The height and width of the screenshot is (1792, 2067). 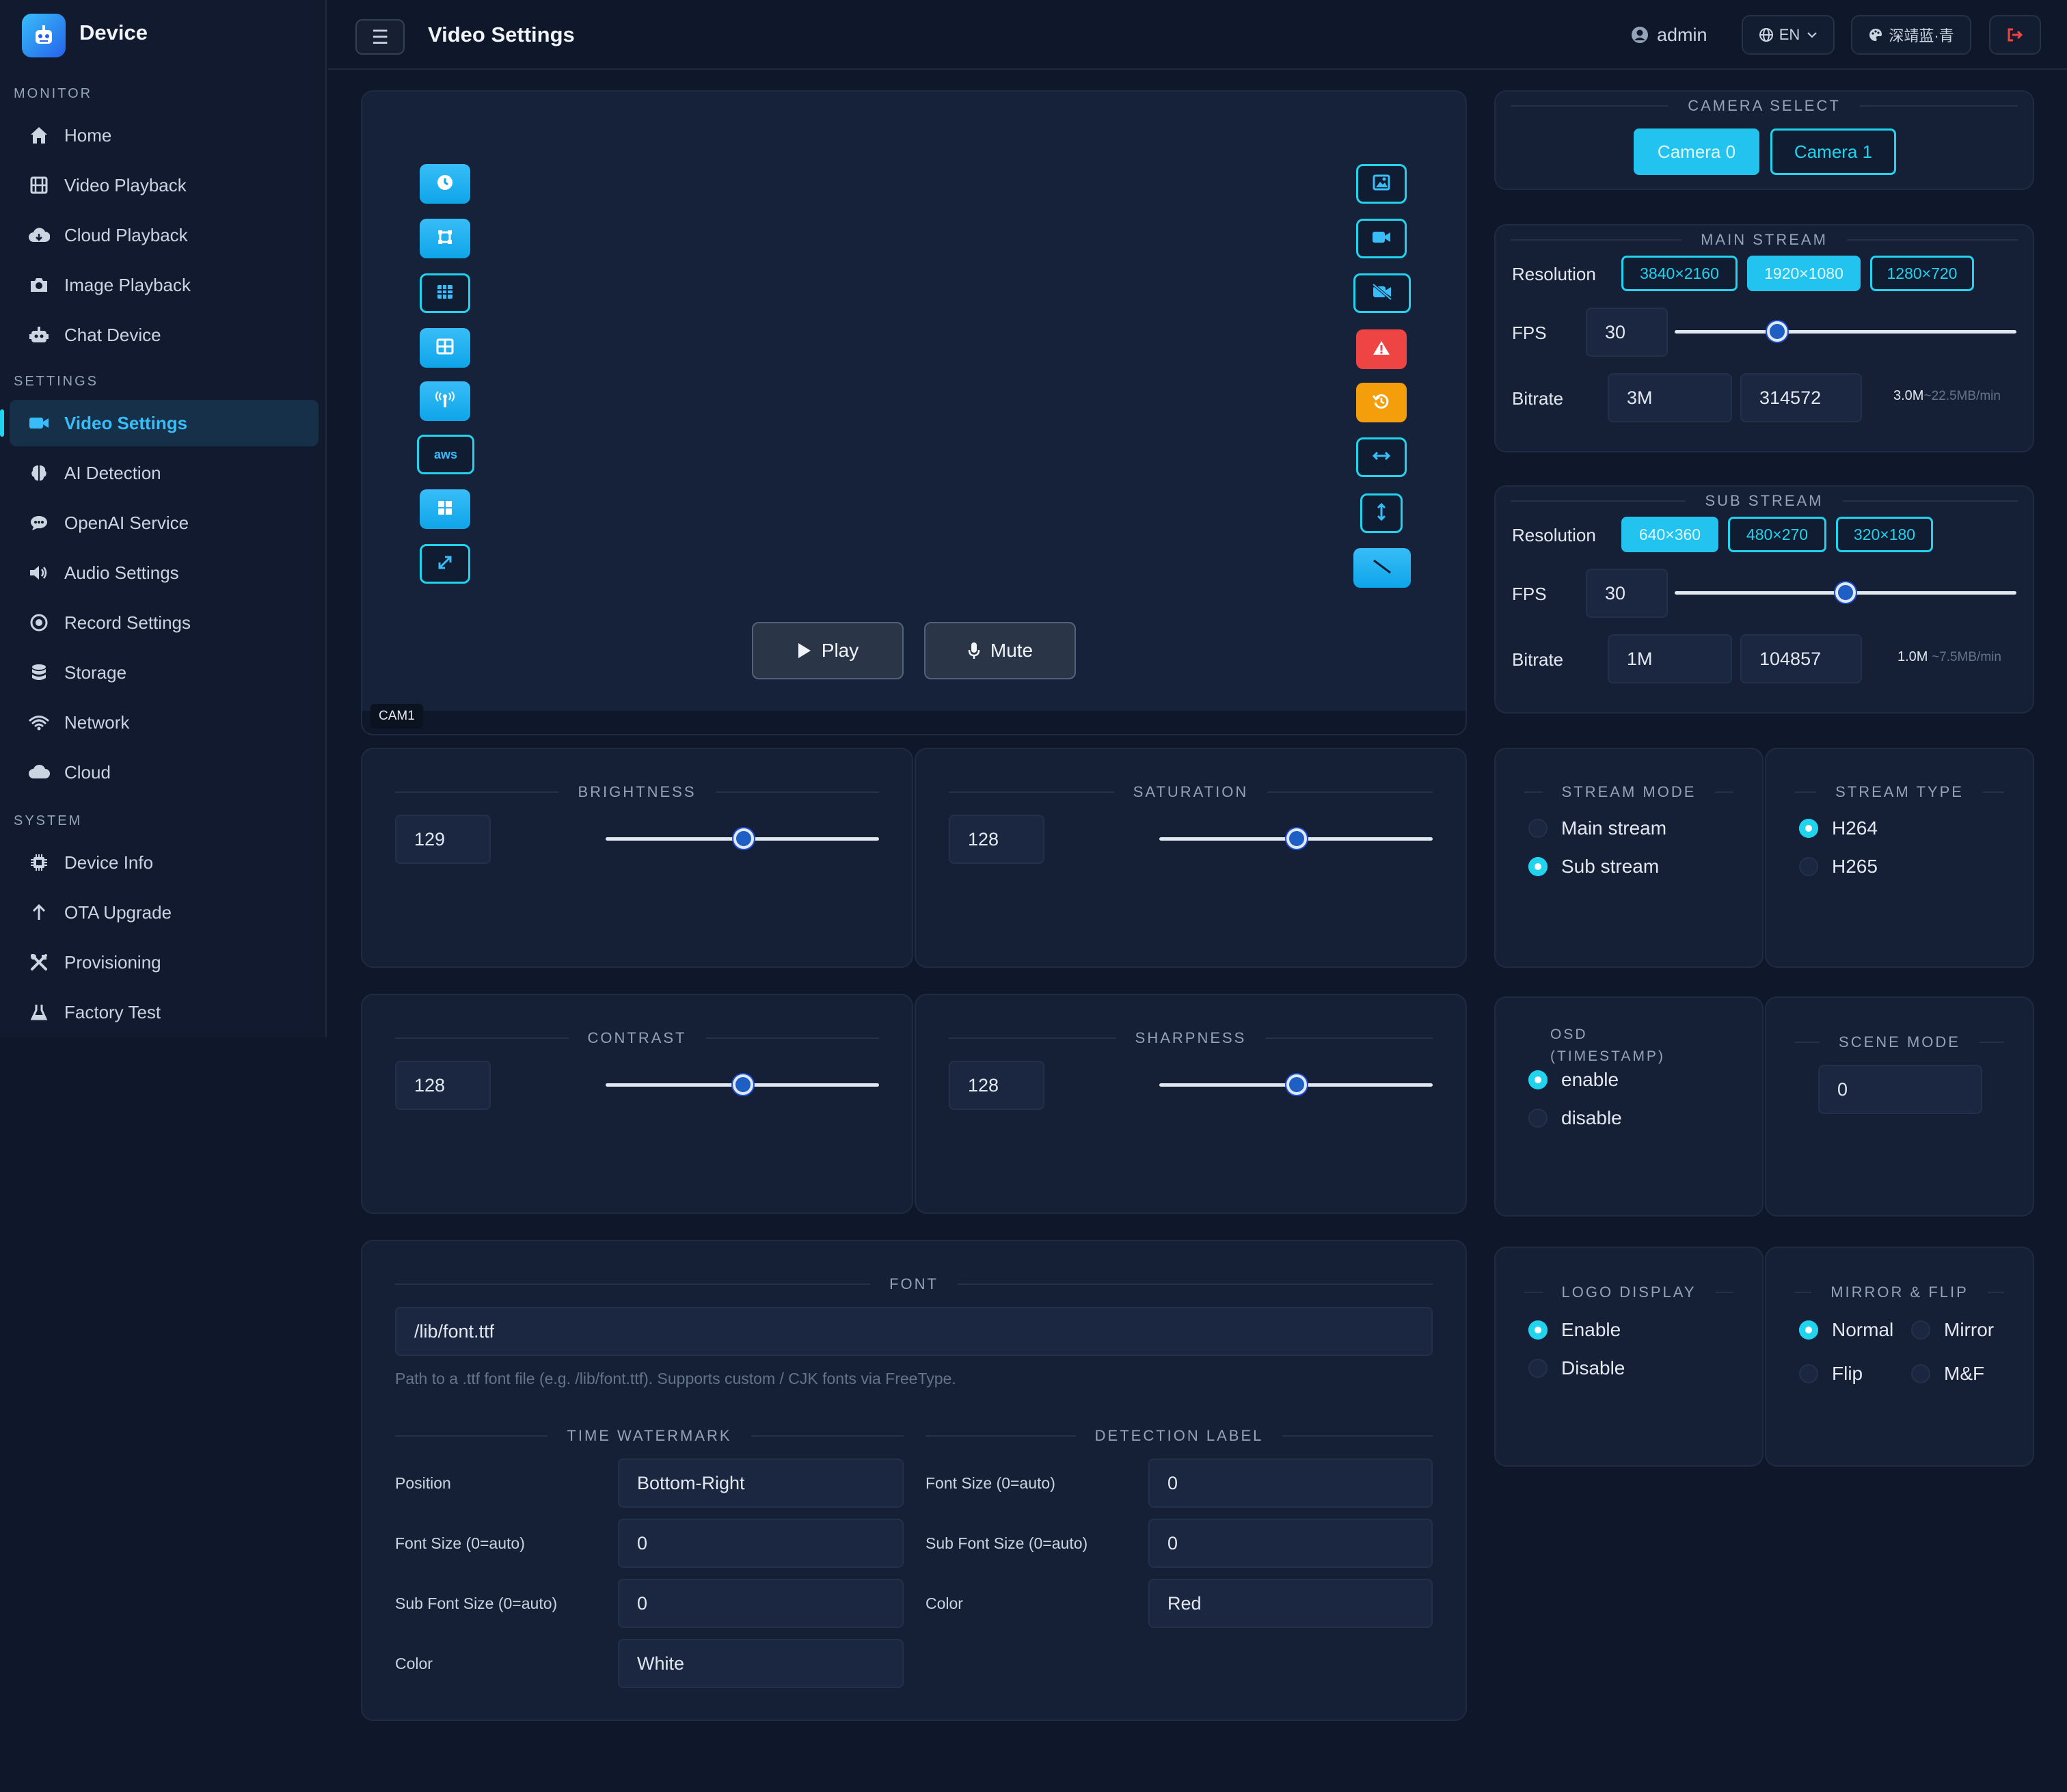 What do you see at coordinates (1597, 828) in the screenshot?
I see `stream-mode-main-option: Main stream` at bounding box center [1597, 828].